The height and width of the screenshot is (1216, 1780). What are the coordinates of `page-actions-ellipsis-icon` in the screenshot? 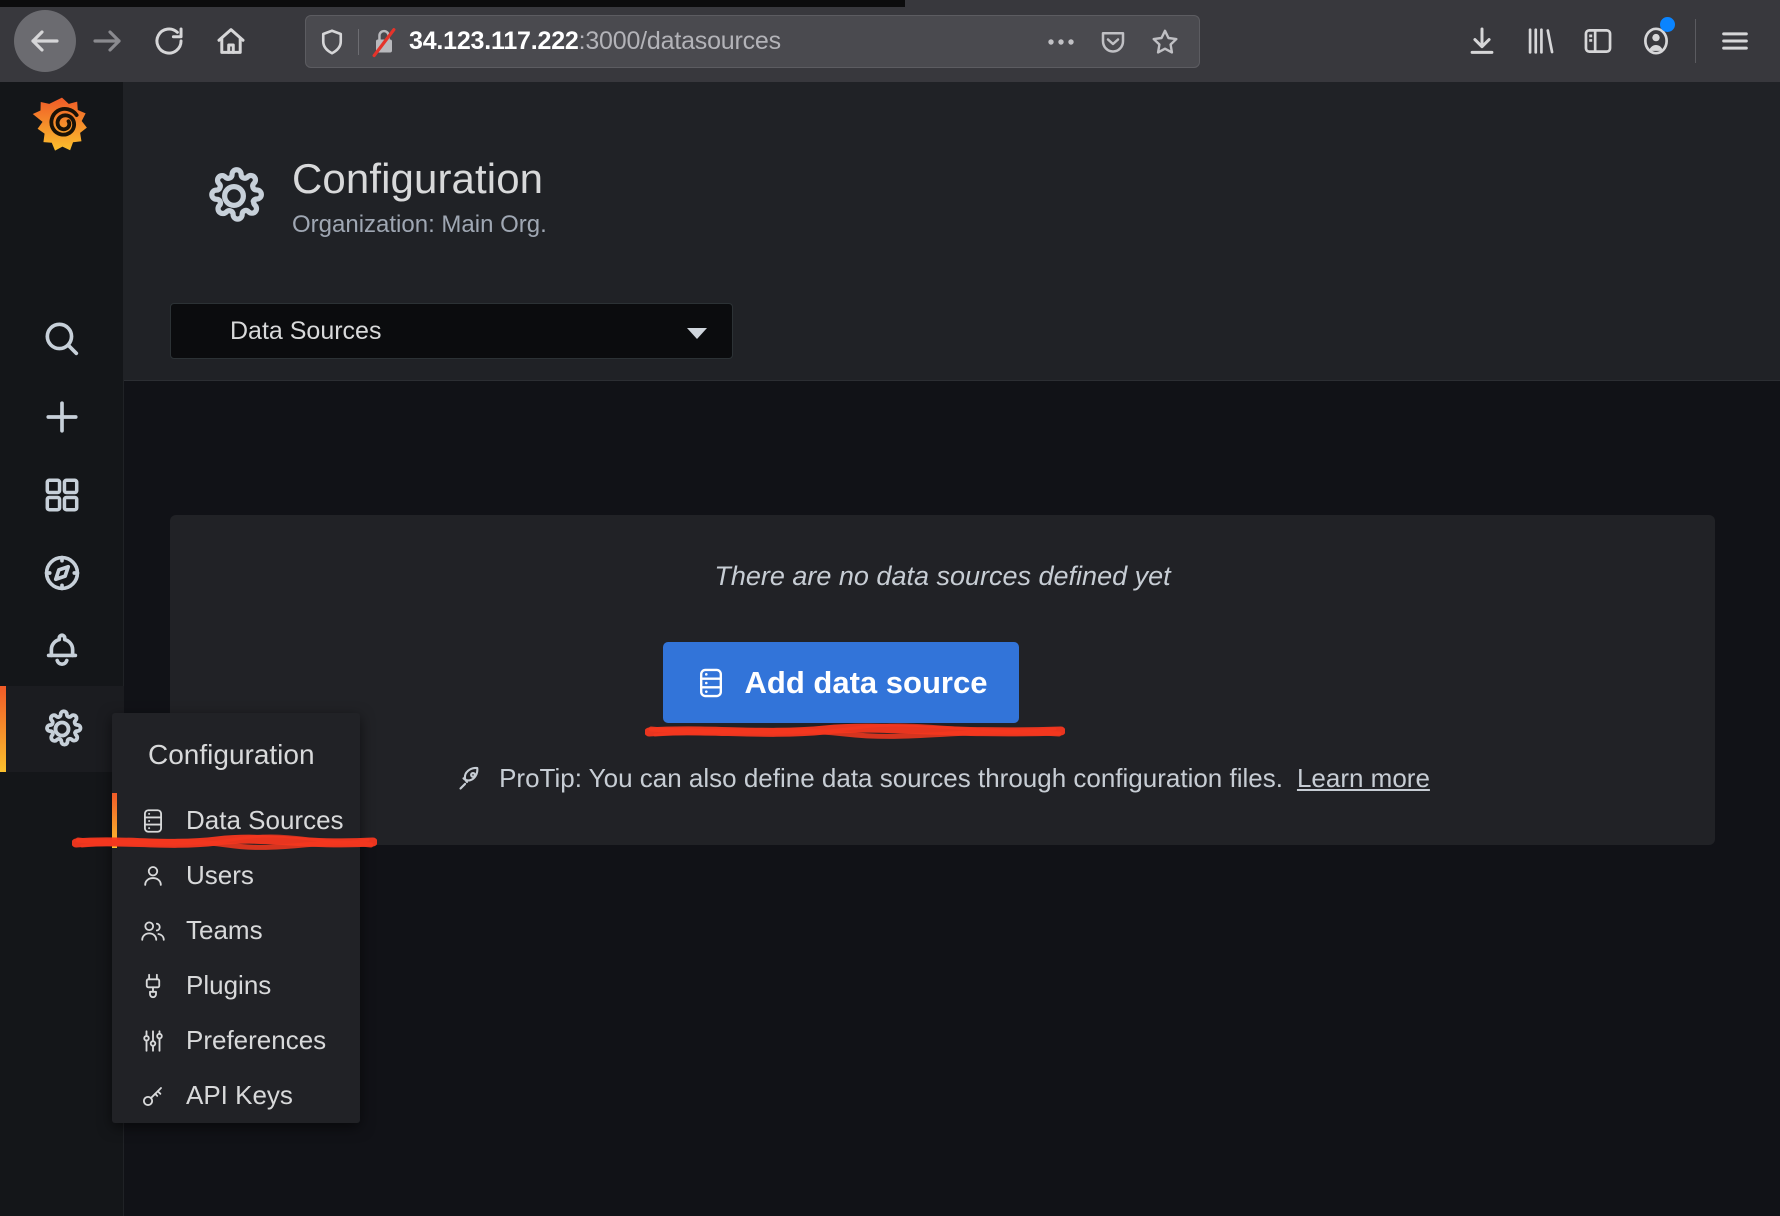 It's located at (1061, 42).